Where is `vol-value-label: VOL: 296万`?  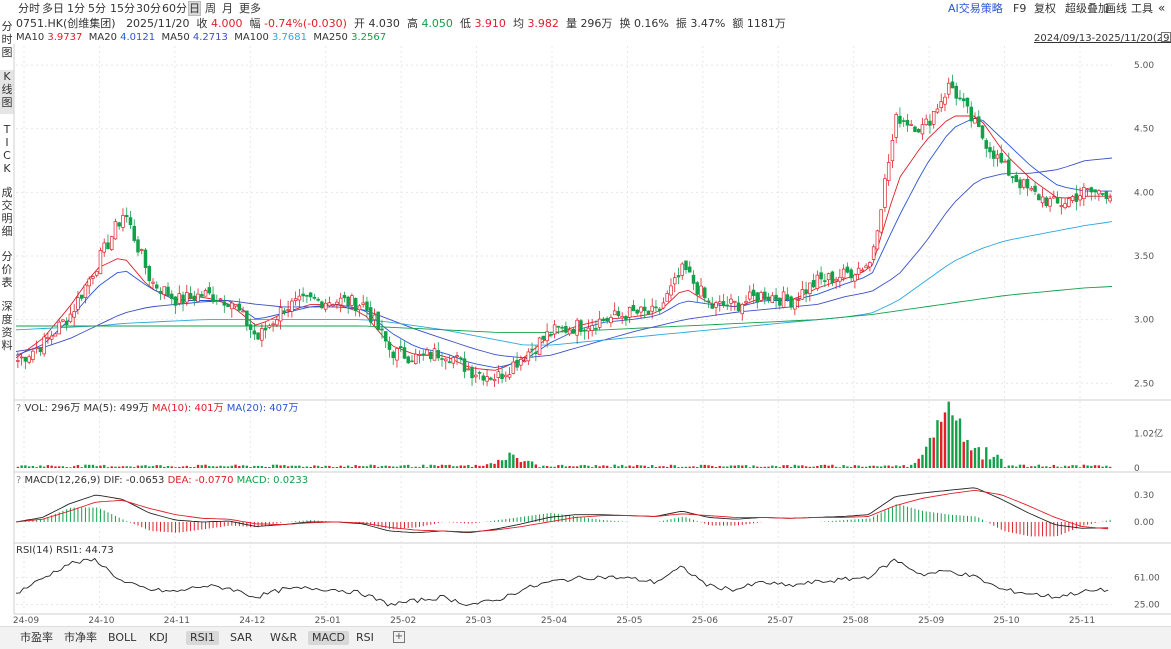
vol-value-label: VOL: 296万 is located at coordinates (52, 408).